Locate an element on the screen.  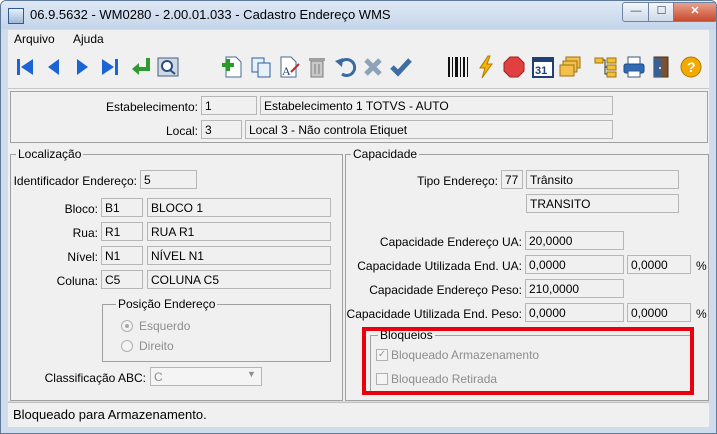
posicao-endereco-group: Posição Endereço Esquerdo Direito is located at coordinates (216, 329).